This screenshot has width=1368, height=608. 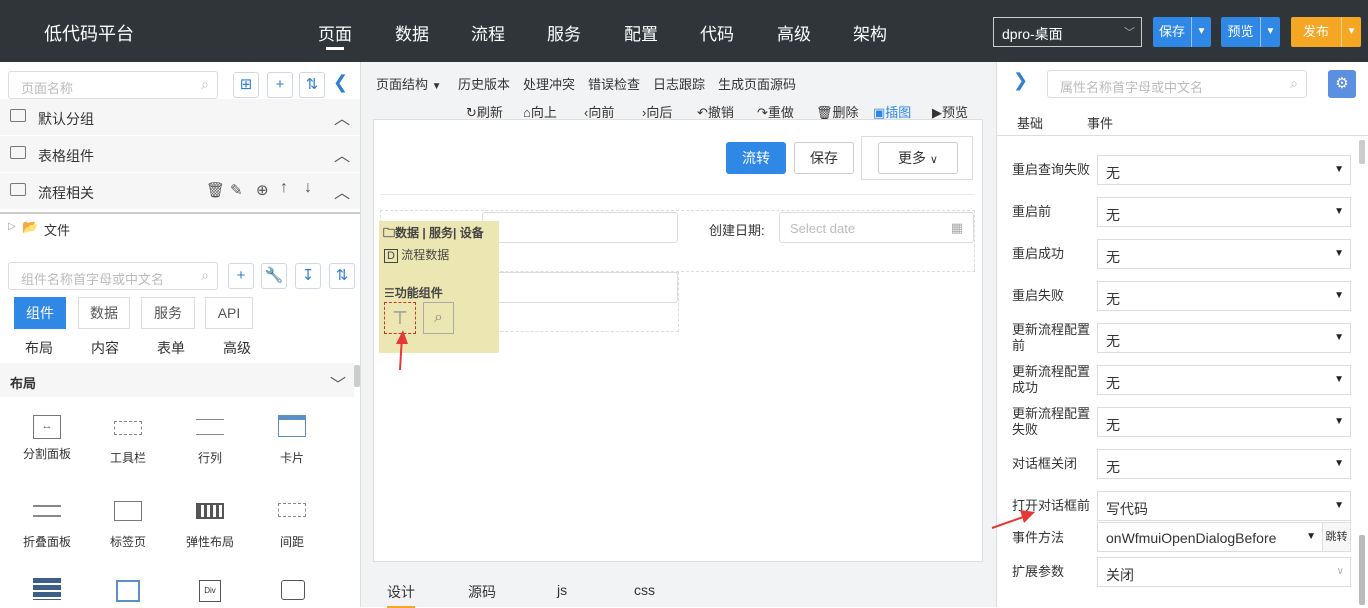 What do you see at coordinates (562, 590) in the screenshot?
I see `tab-js: js` at bounding box center [562, 590].